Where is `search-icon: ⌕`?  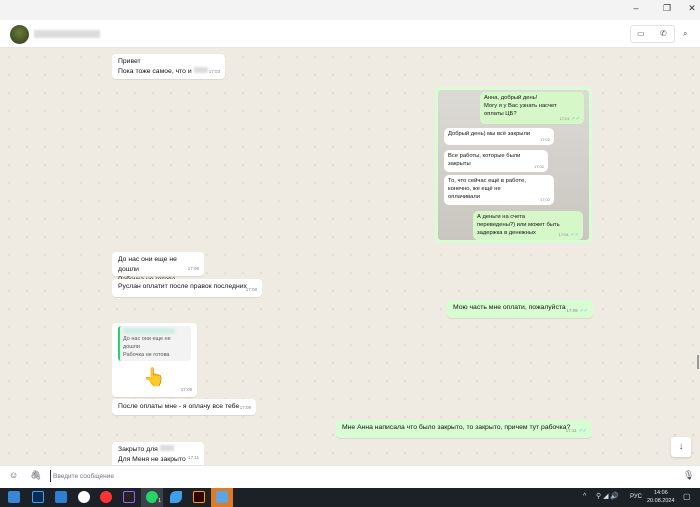
search-icon: ⌕ is located at coordinates (685, 34).